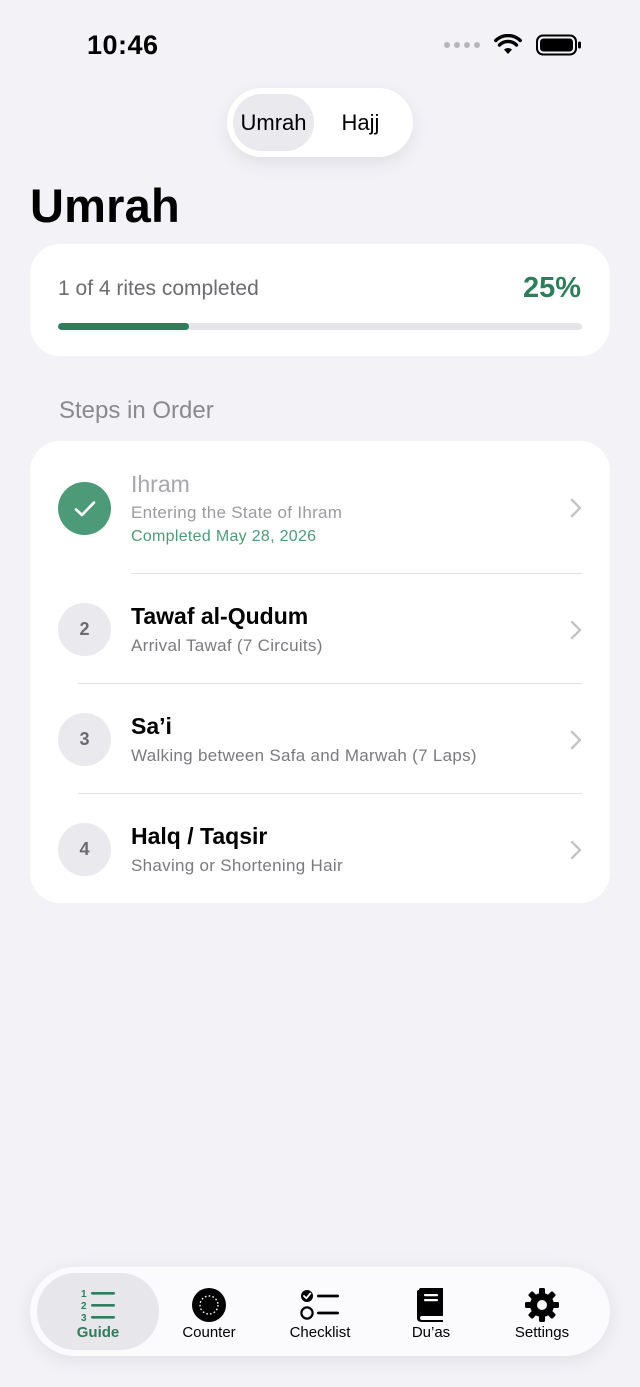 This screenshot has height=1387, width=640. I want to click on segment-umrah: Umrah, so click(273, 122).